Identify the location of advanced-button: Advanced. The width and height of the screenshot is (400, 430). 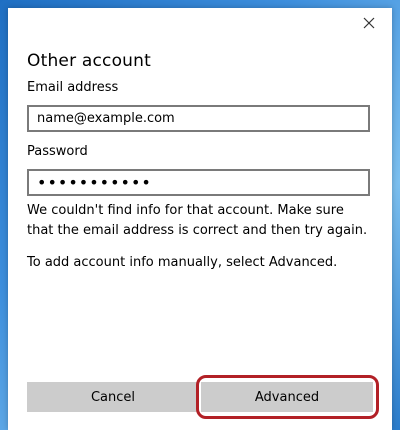
(287, 397).